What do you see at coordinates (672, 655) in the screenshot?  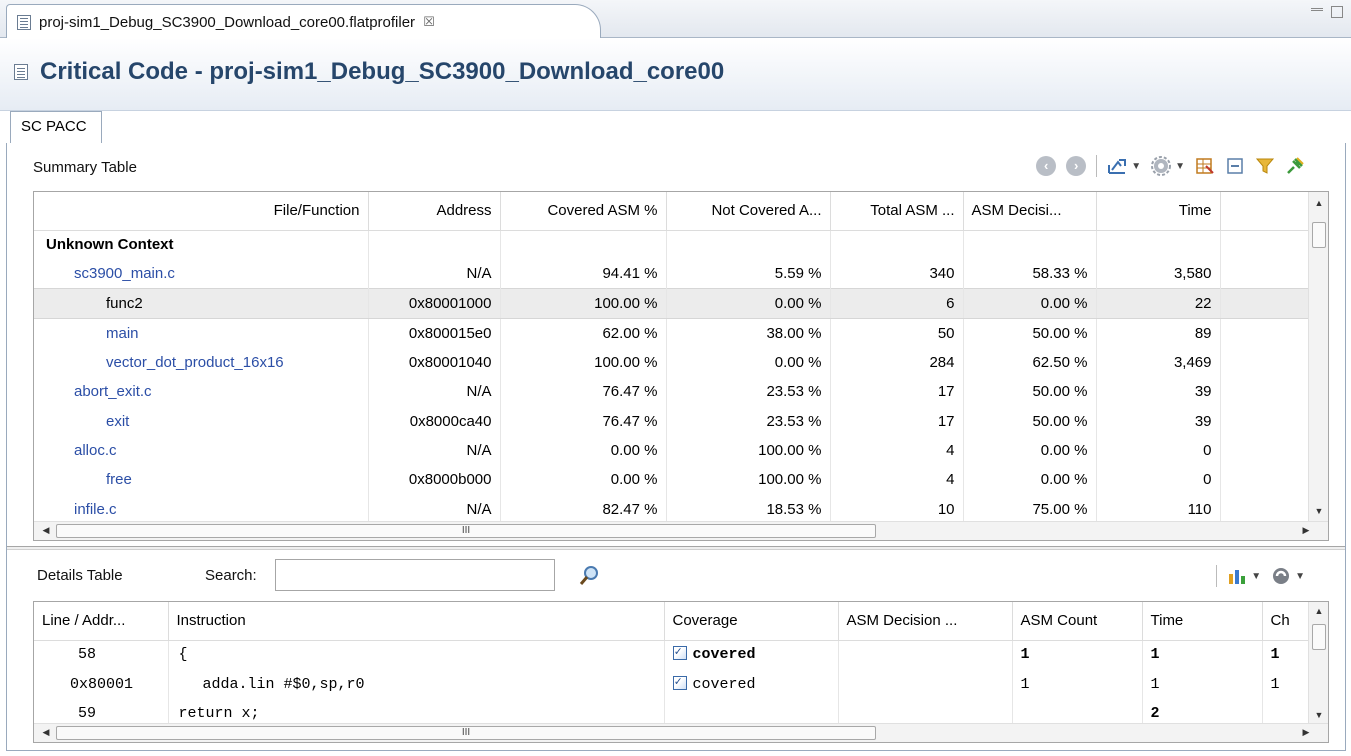 I see `details-row: 58{covered111` at bounding box center [672, 655].